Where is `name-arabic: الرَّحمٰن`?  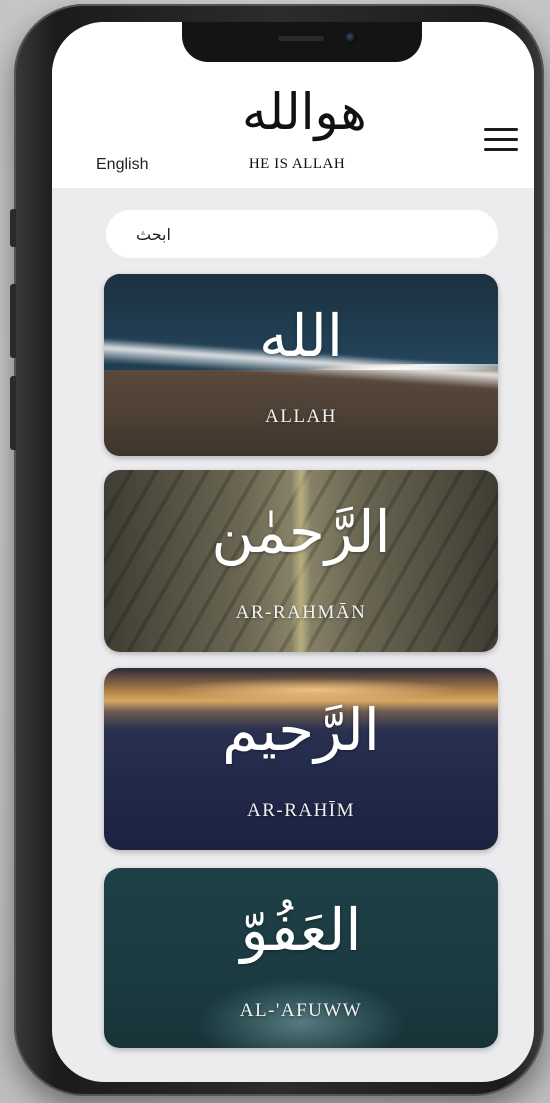 name-arabic: الرَّحمٰن is located at coordinates (301, 532).